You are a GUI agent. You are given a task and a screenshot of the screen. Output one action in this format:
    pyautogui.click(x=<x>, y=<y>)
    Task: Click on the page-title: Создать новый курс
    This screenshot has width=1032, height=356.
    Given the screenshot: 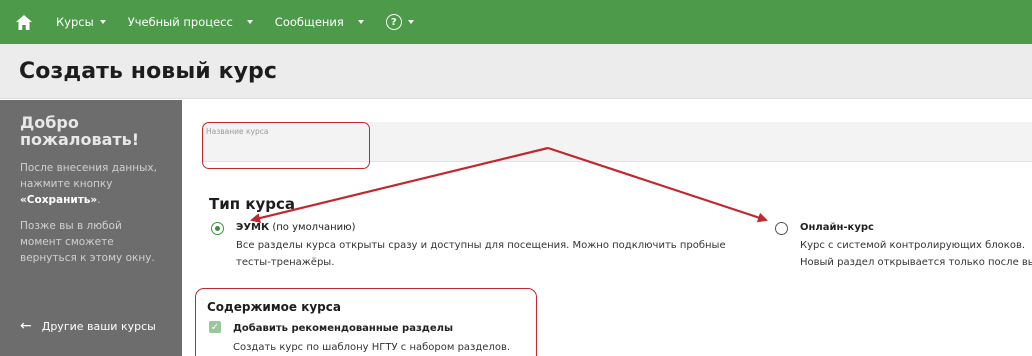 What is the action you would take?
    pyautogui.click(x=148, y=71)
    